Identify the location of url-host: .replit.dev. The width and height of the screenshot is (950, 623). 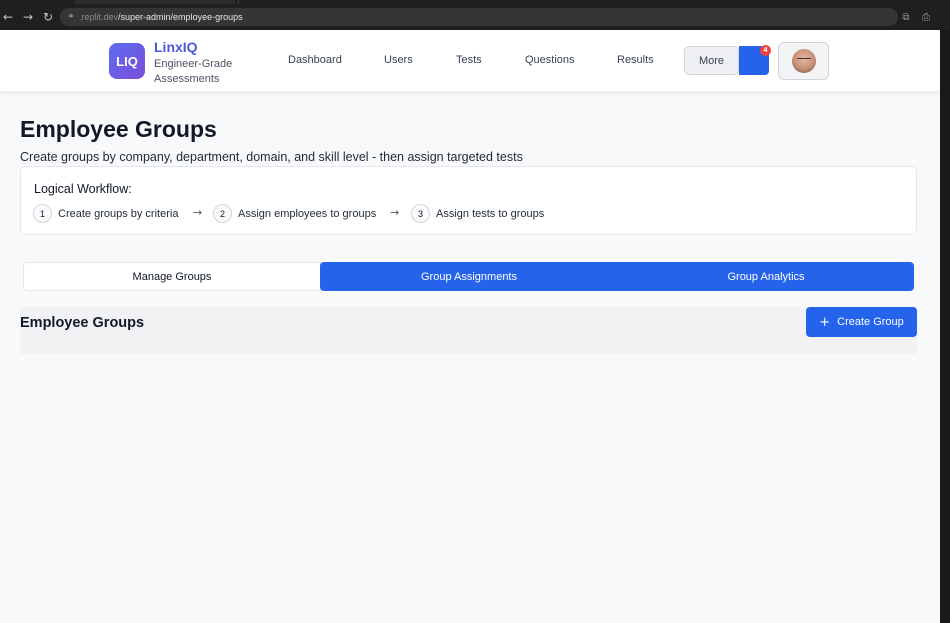
(99, 17).